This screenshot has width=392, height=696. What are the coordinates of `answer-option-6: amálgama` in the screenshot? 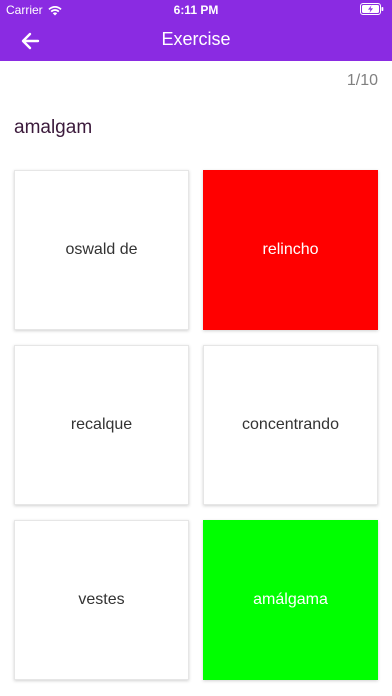 It's located at (290, 600).